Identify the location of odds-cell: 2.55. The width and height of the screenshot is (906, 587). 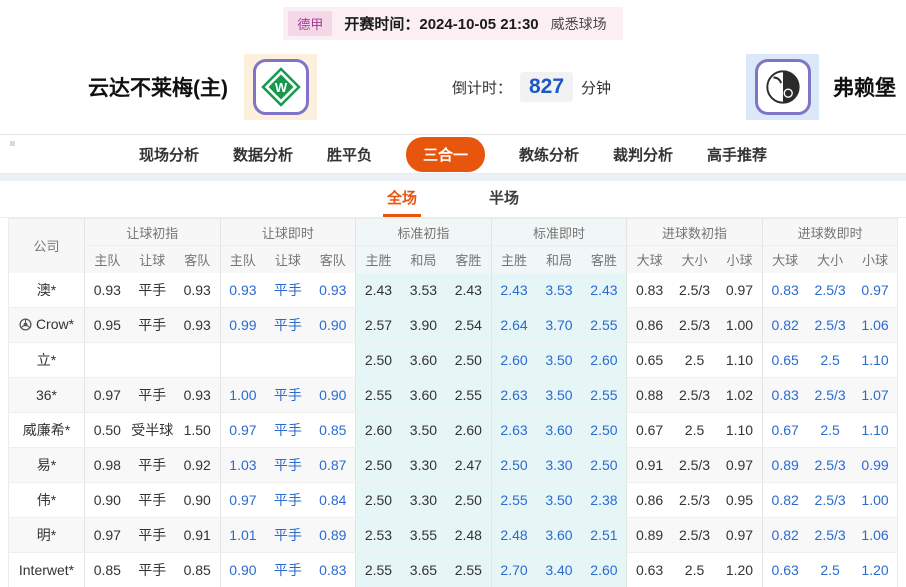
(378, 569).